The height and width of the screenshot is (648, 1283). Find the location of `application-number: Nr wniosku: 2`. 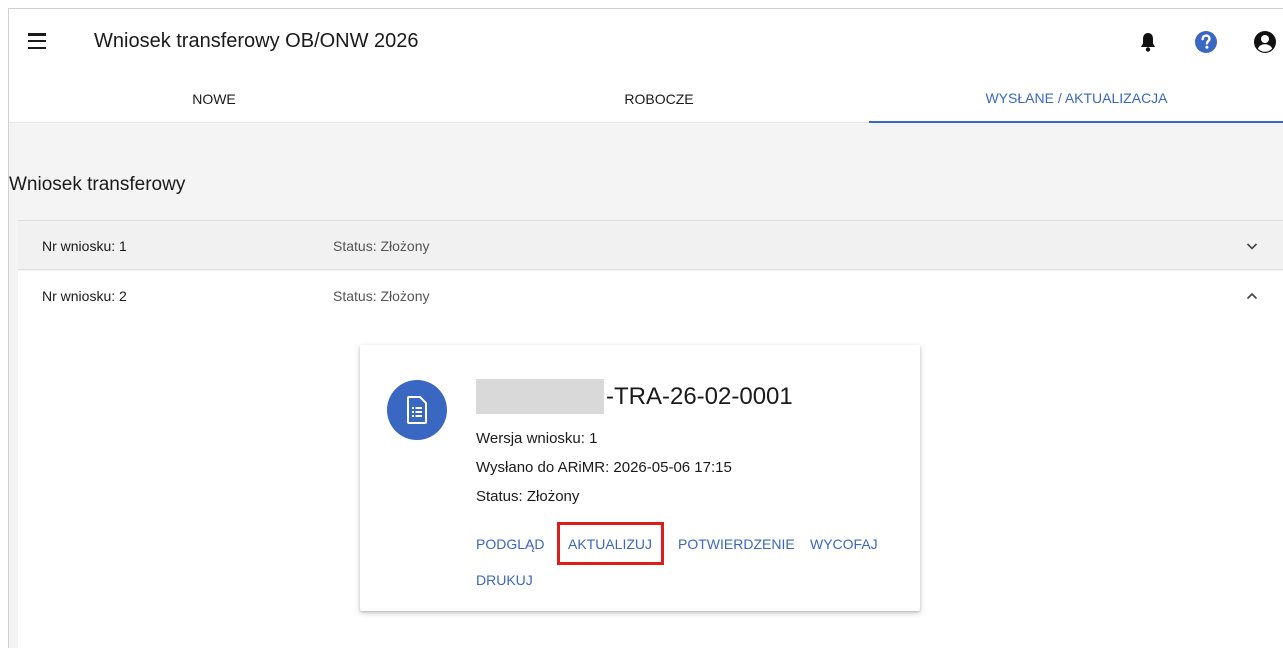

application-number: Nr wniosku: 2 is located at coordinates (84, 296).